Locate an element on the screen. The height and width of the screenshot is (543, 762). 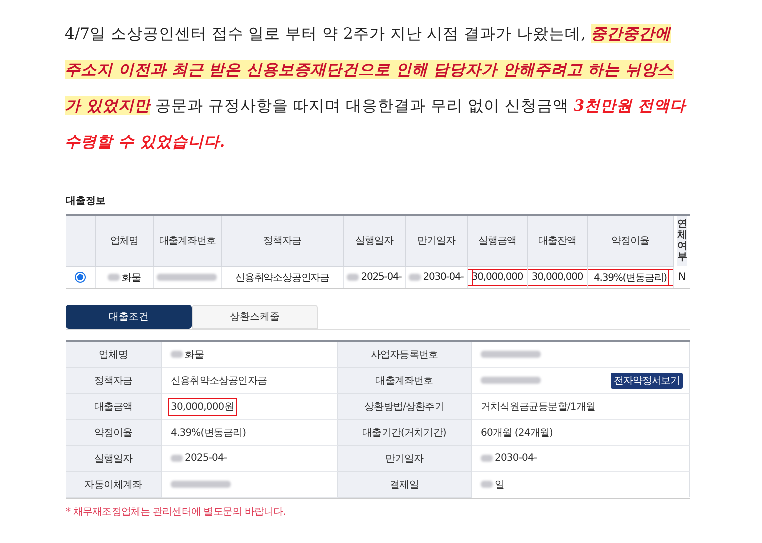
table-cell-text: 거치식원금균등분할/1개월 is located at coordinates (538, 407).